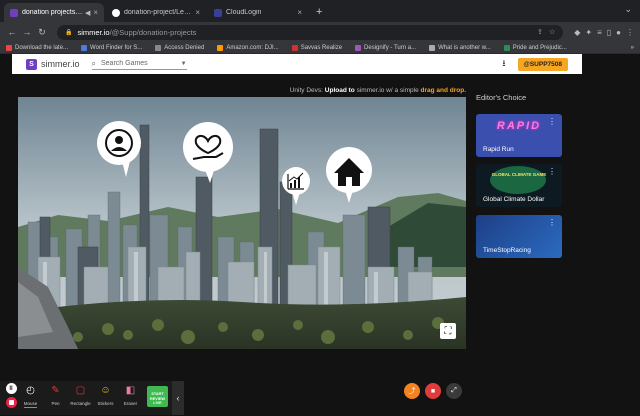  What do you see at coordinates (630, 32) in the screenshot?
I see `menu-icon: ⋮` at bounding box center [630, 32].